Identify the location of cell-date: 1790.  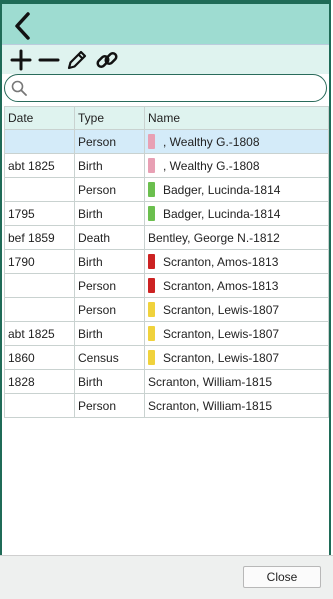
(39, 261).